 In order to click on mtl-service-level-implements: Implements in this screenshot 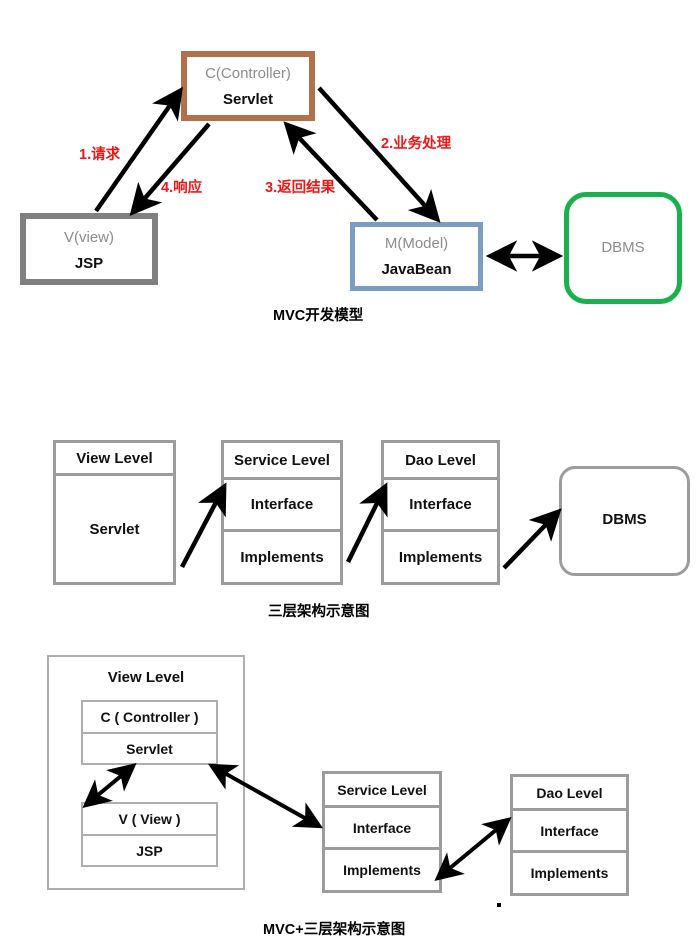, I will do `click(382, 870)`.